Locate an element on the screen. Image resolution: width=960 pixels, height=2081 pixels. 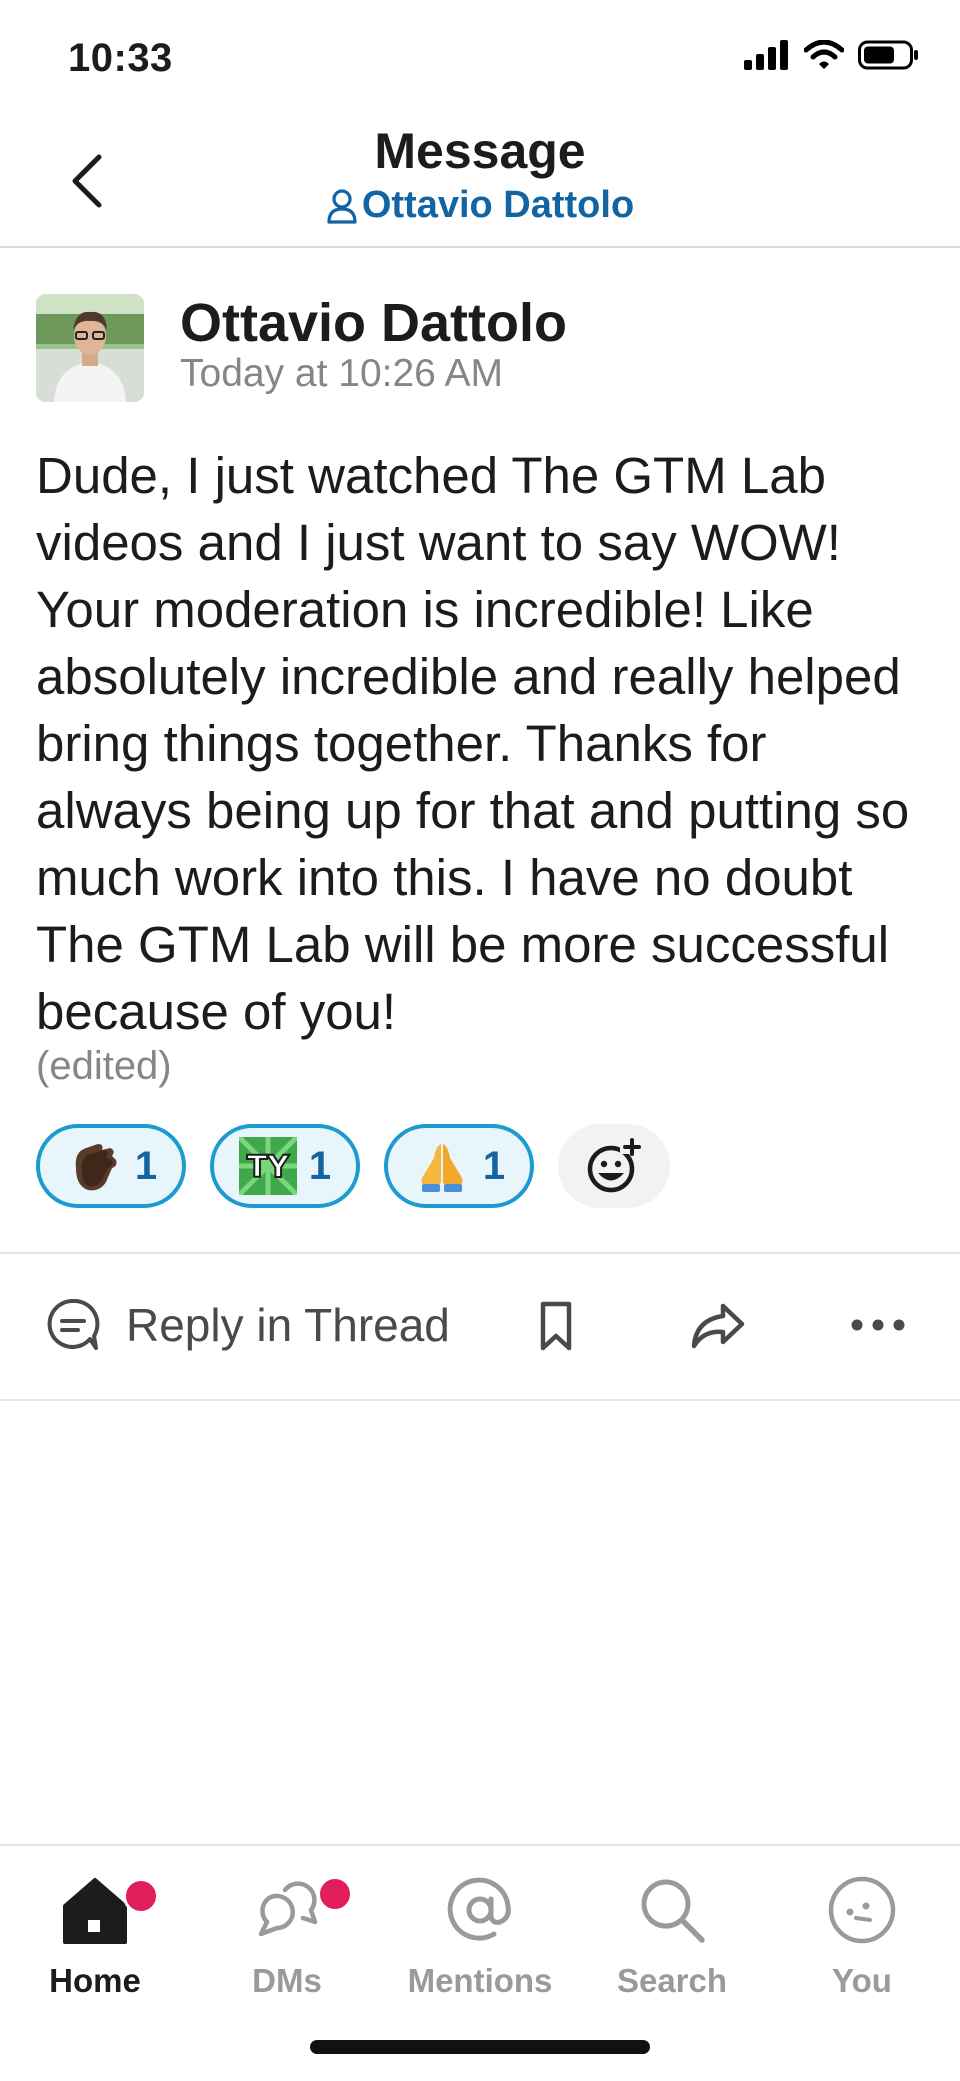
edited-label: (edited) is located at coordinates (104, 1066).